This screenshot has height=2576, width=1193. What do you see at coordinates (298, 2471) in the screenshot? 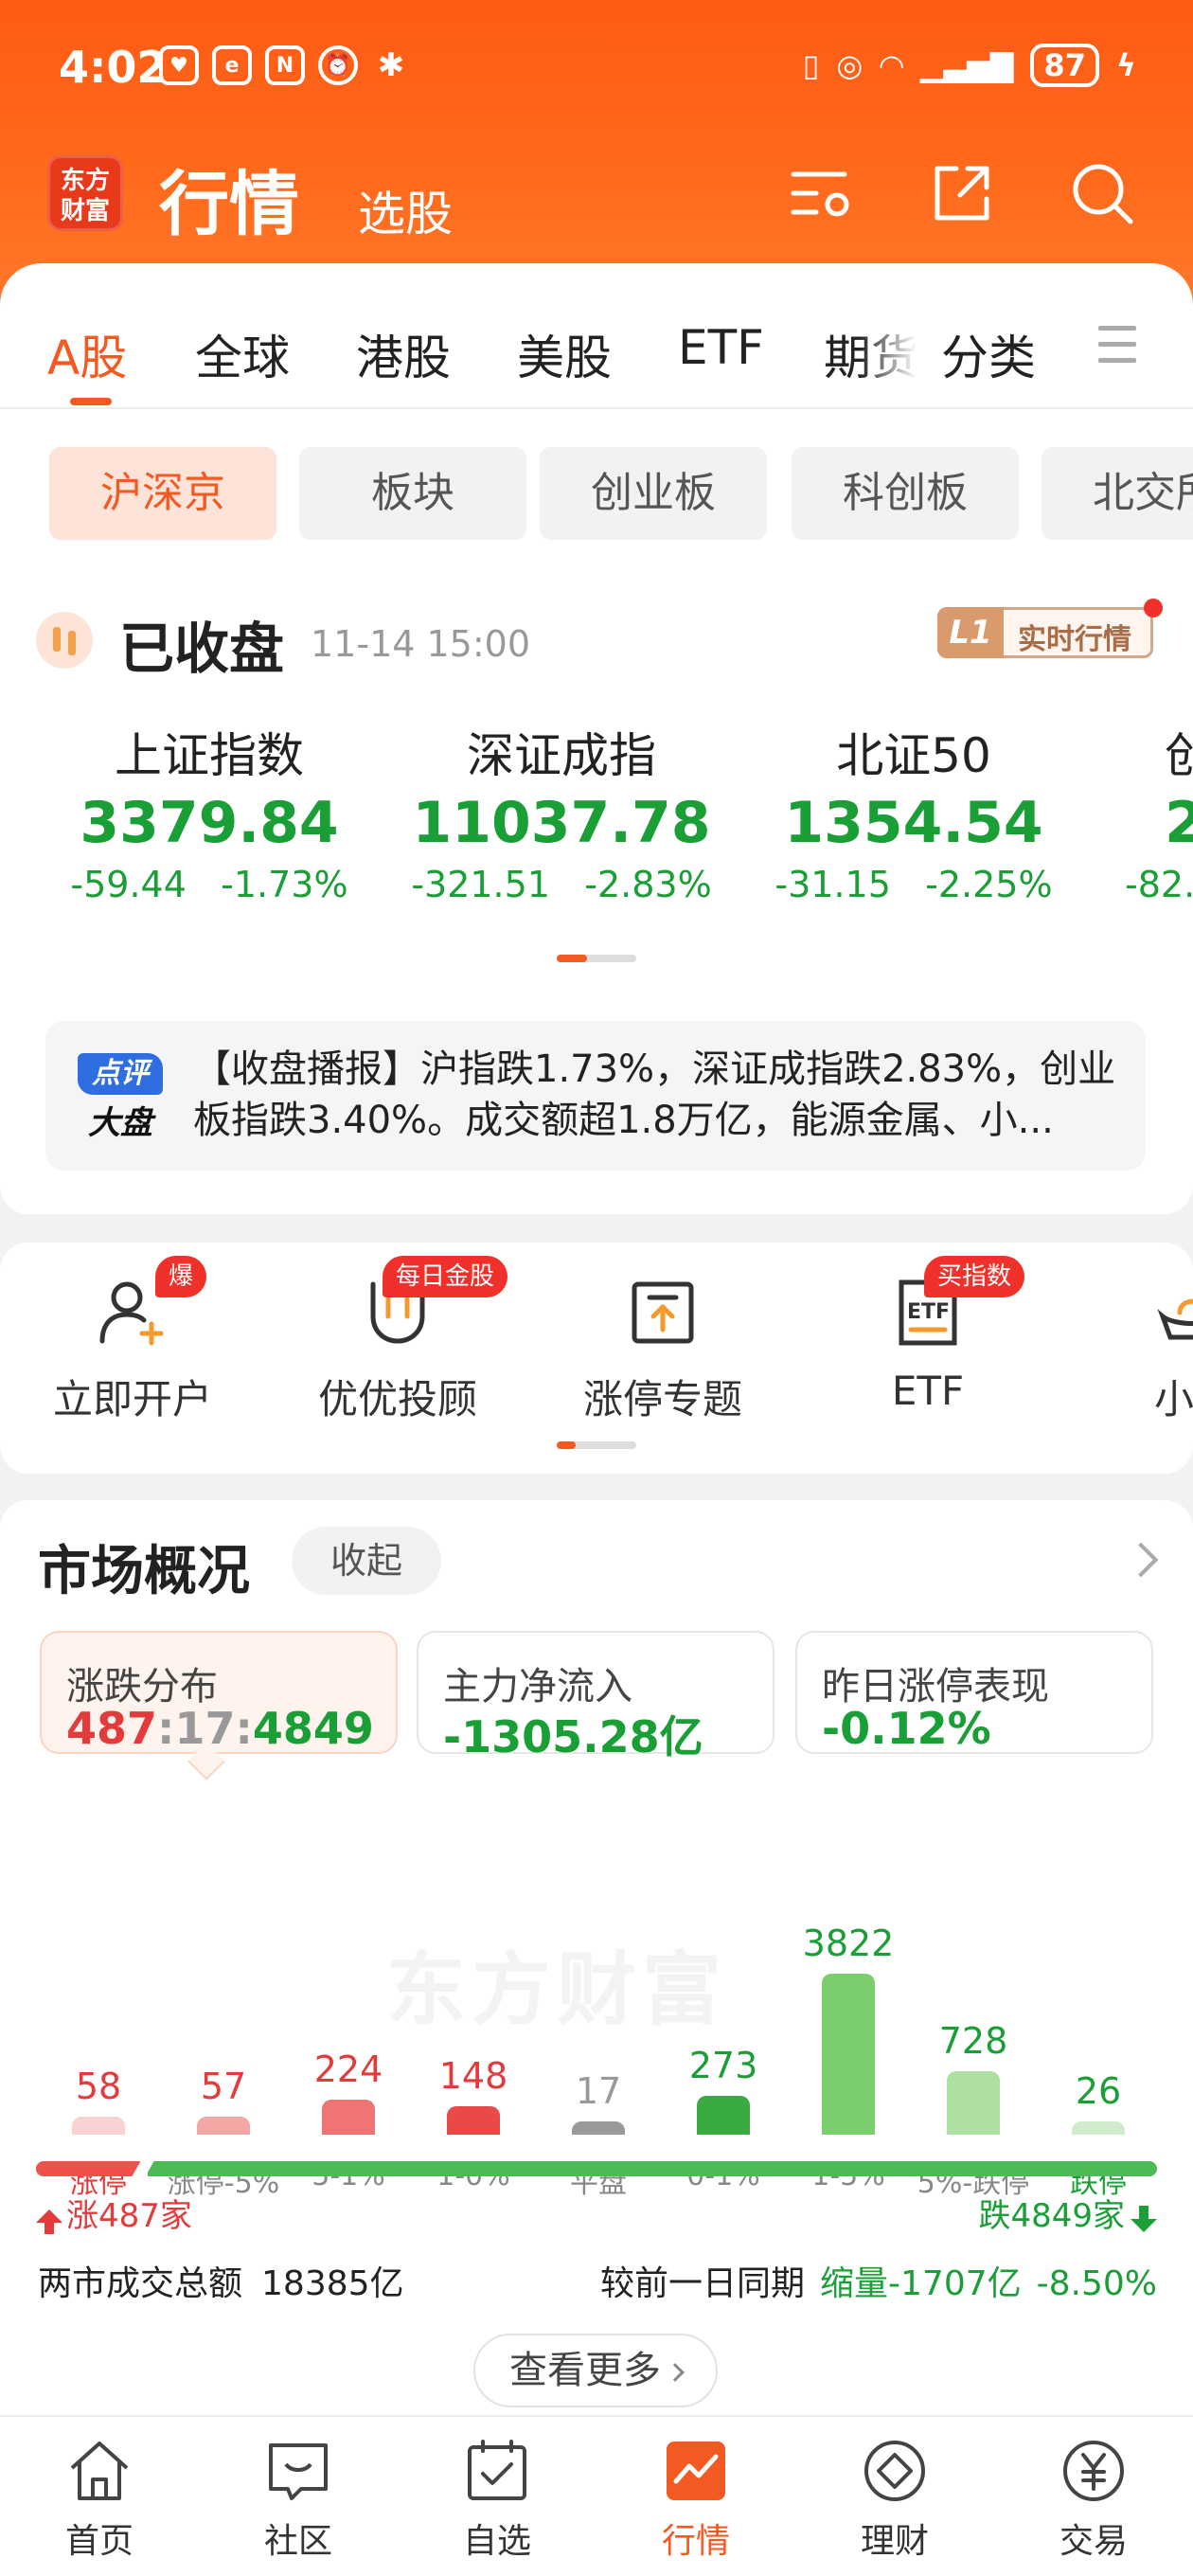
I see `chat-icon` at bounding box center [298, 2471].